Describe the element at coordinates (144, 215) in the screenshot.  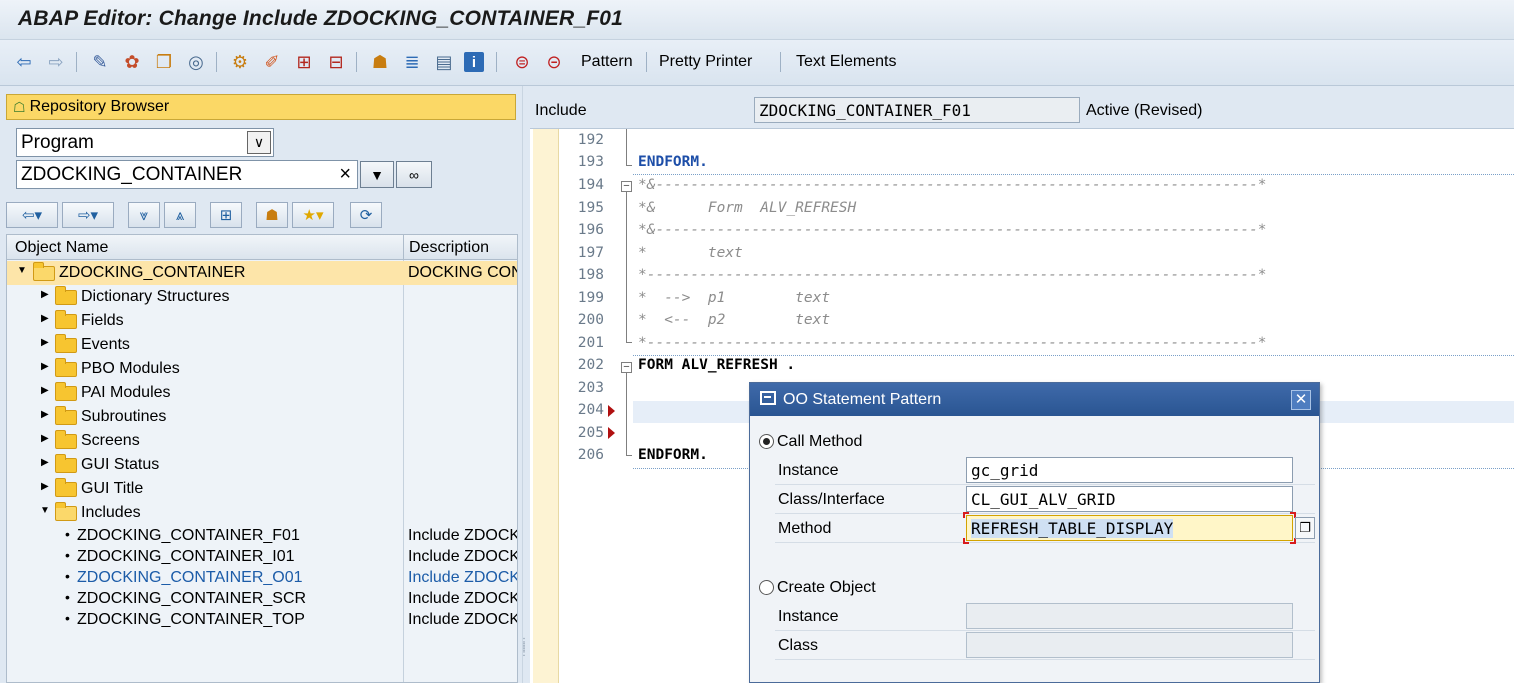
I see `collapse-button: ⩔` at that location.